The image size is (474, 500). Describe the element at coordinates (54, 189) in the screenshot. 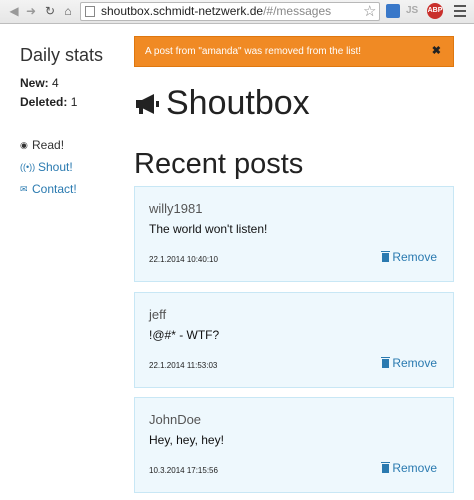

I see `nav-label-contact: Contact!` at that location.